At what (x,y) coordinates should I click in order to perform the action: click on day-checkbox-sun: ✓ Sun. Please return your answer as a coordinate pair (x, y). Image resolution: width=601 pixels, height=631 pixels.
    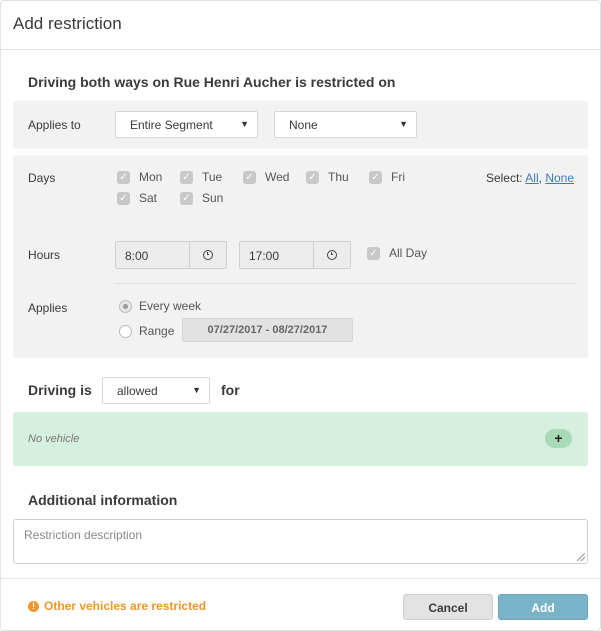
    Looking at the image, I should click on (201, 198).